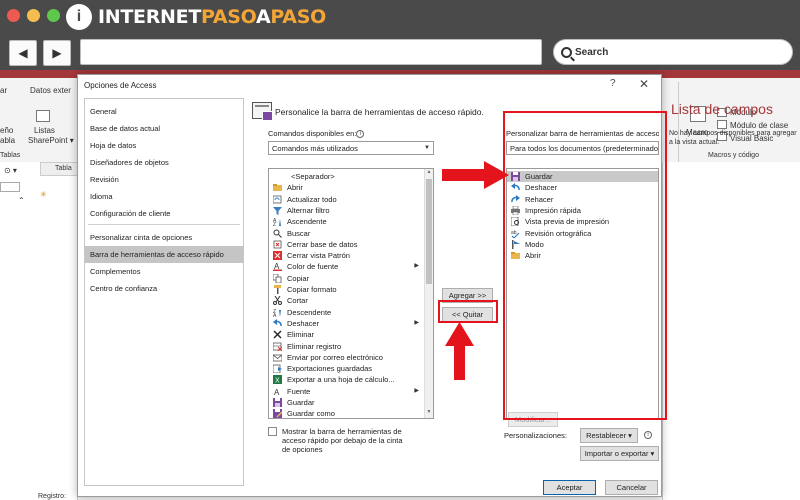 The image size is (800, 500). What do you see at coordinates (164, 128) in the screenshot?
I see `nav-item: Base de datos actual` at bounding box center [164, 128].